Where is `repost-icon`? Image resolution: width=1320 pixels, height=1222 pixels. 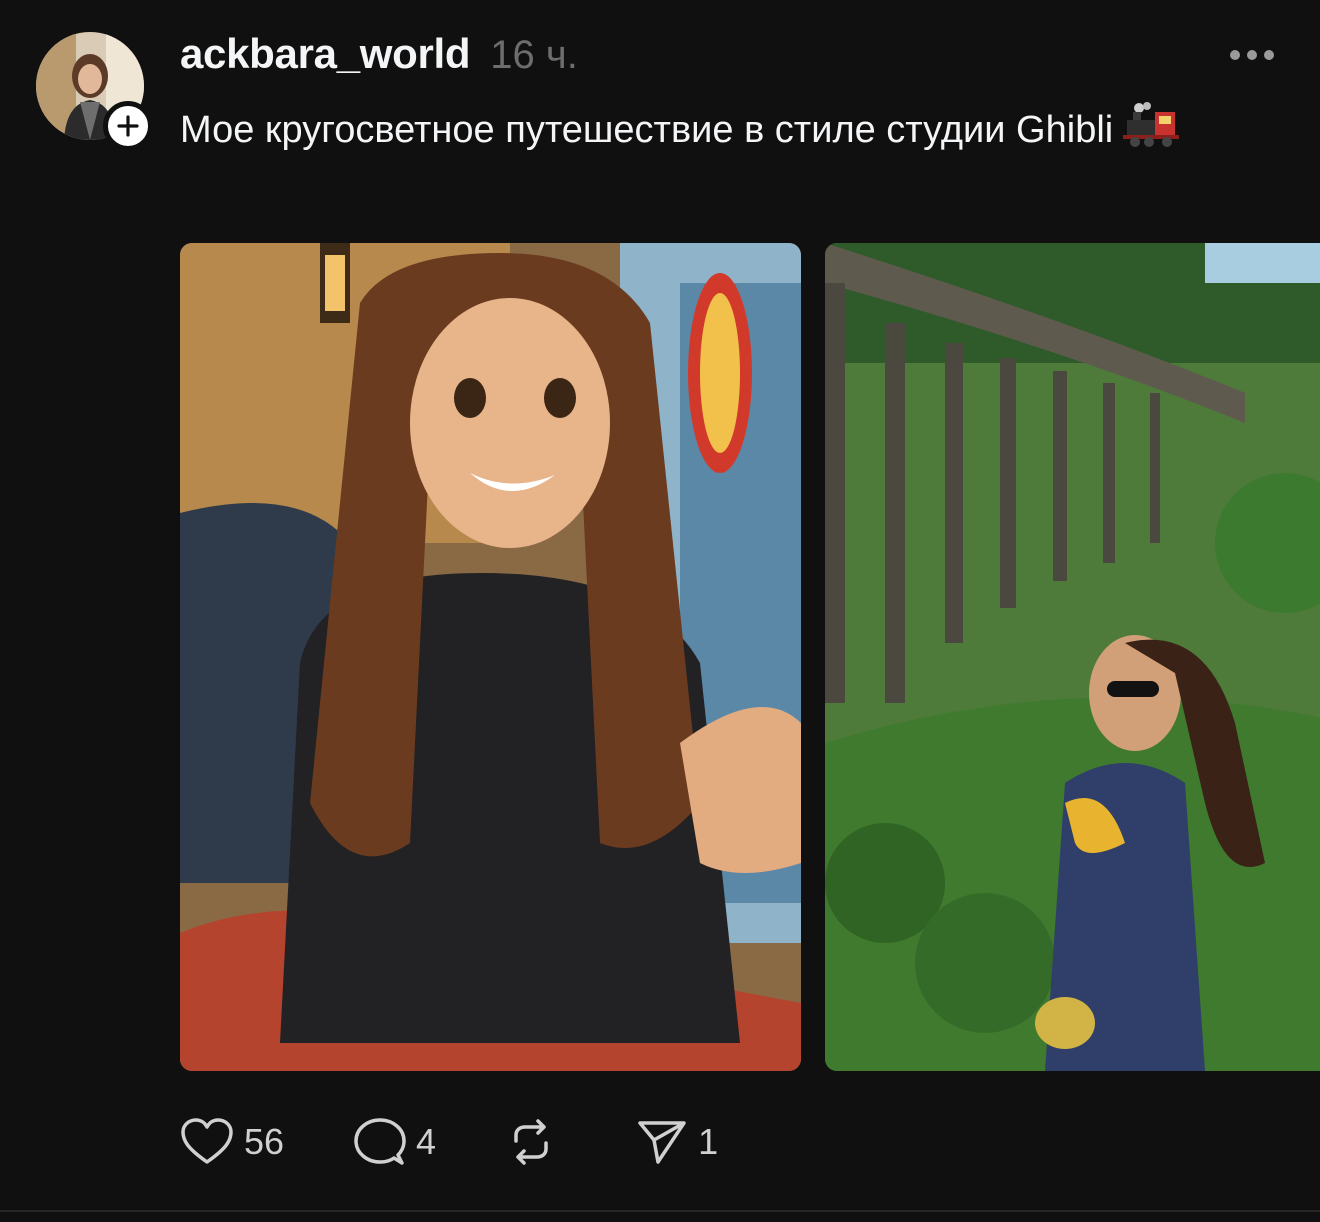 repost-icon is located at coordinates (531, 1142).